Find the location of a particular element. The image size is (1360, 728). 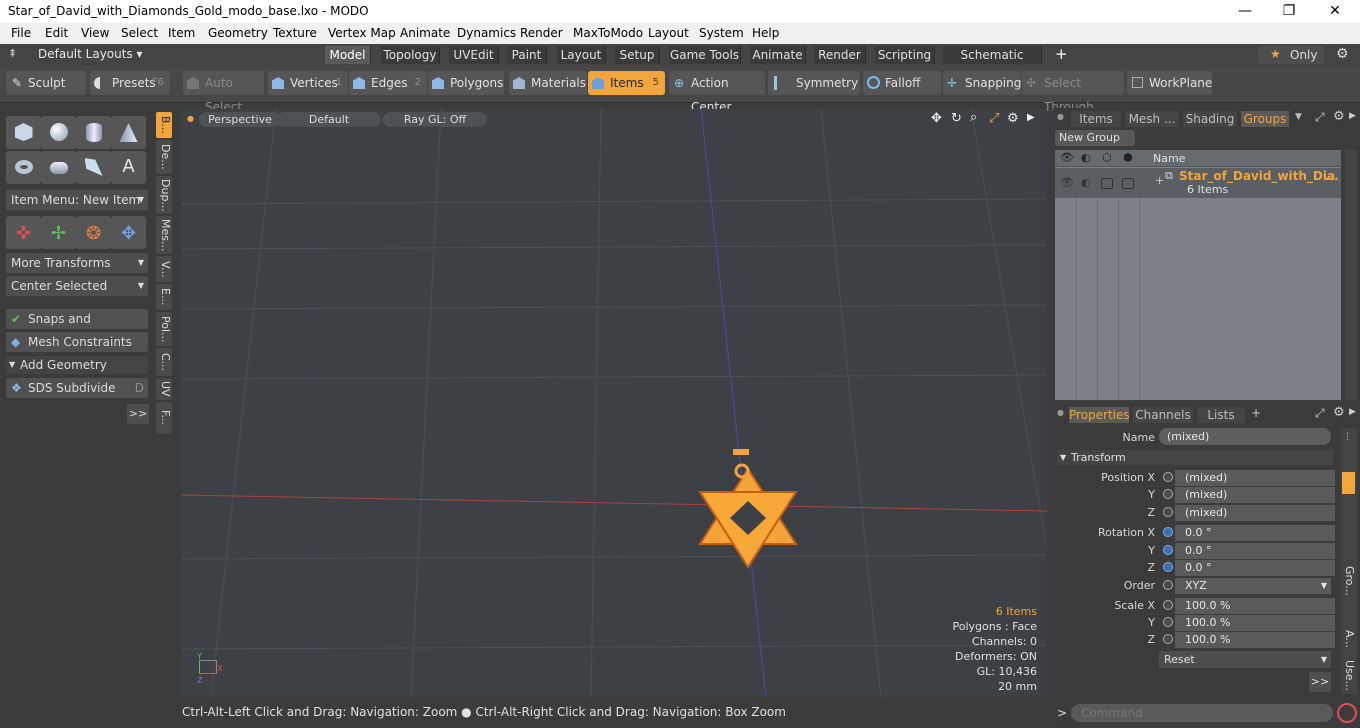

position-z-field: (mixed) is located at coordinates (1255, 513).